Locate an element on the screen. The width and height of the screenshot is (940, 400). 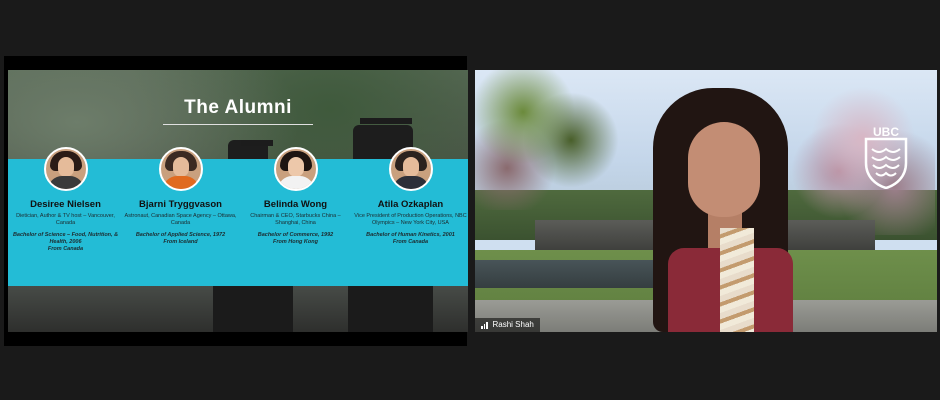
alumni-origin: From Iceland is located at coordinates (180, 242).